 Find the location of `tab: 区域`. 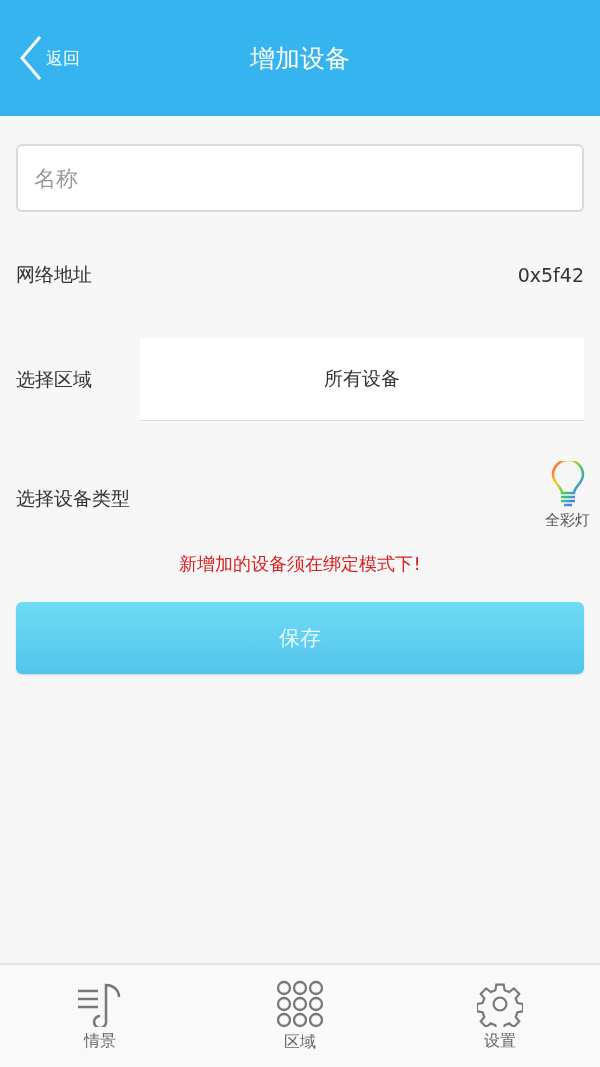

tab: 区域 is located at coordinates (300, 1016).